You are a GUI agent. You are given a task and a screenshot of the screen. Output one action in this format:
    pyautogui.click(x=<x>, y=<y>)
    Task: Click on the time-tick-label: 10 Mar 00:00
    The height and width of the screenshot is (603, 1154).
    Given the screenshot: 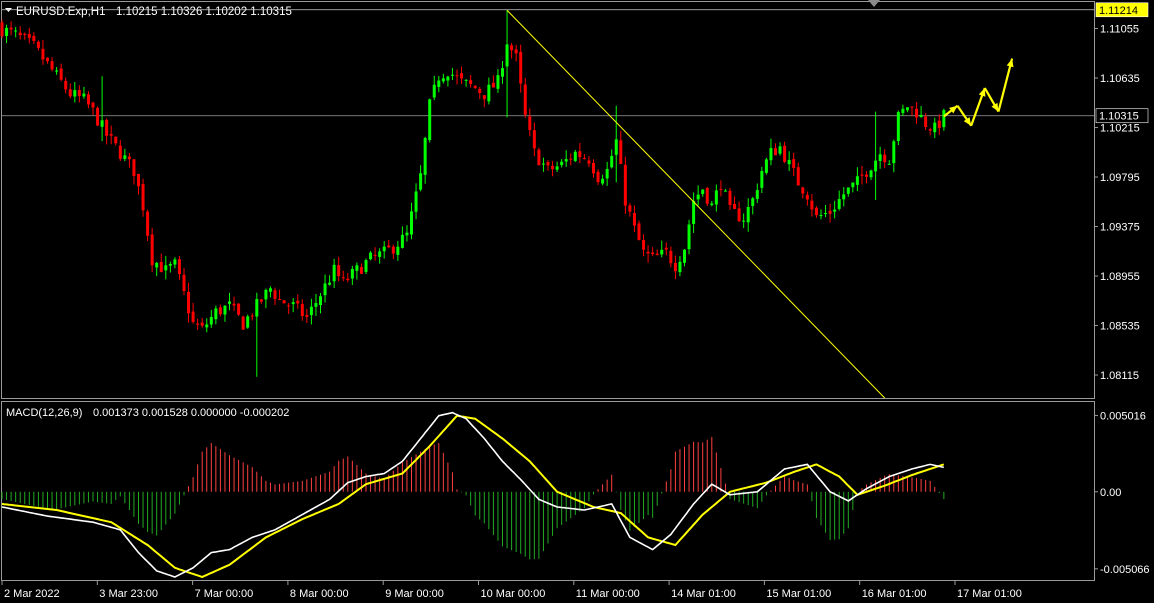 What is the action you would take?
    pyautogui.click(x=513, y=594)
    